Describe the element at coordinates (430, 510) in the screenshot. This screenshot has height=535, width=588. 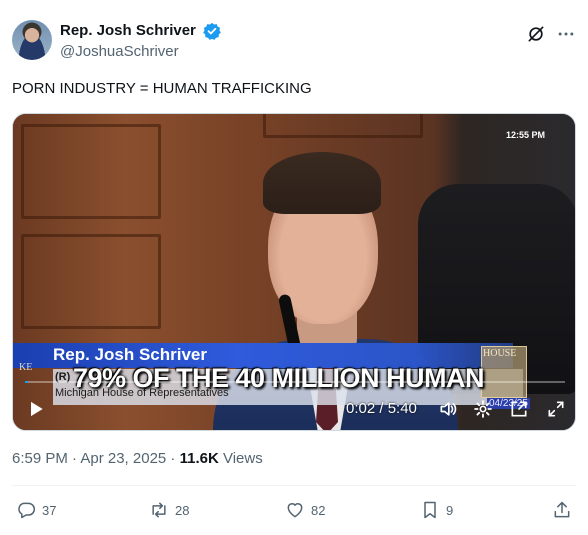
I see `bookmark-icon` at that location.